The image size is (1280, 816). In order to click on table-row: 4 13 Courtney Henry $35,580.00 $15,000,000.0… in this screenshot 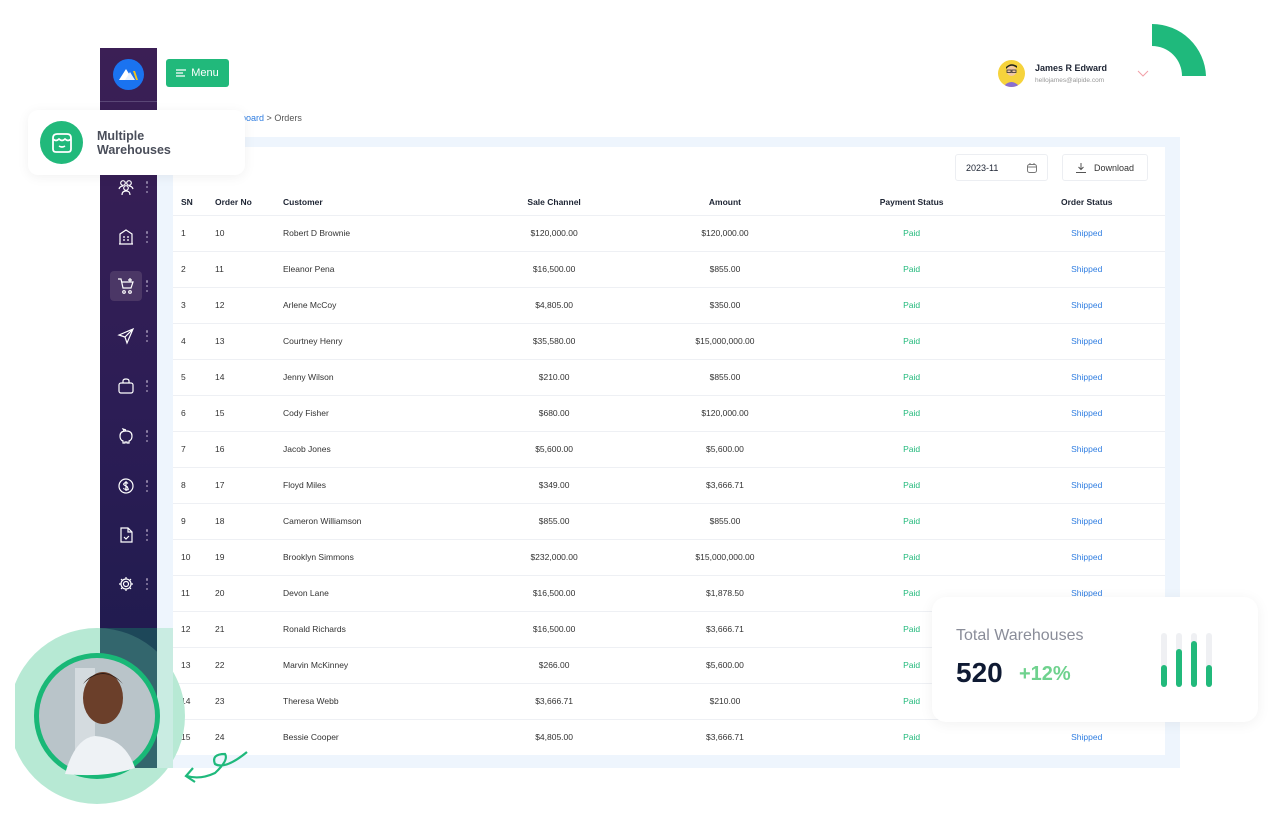, I will do `click(669, 340)`.